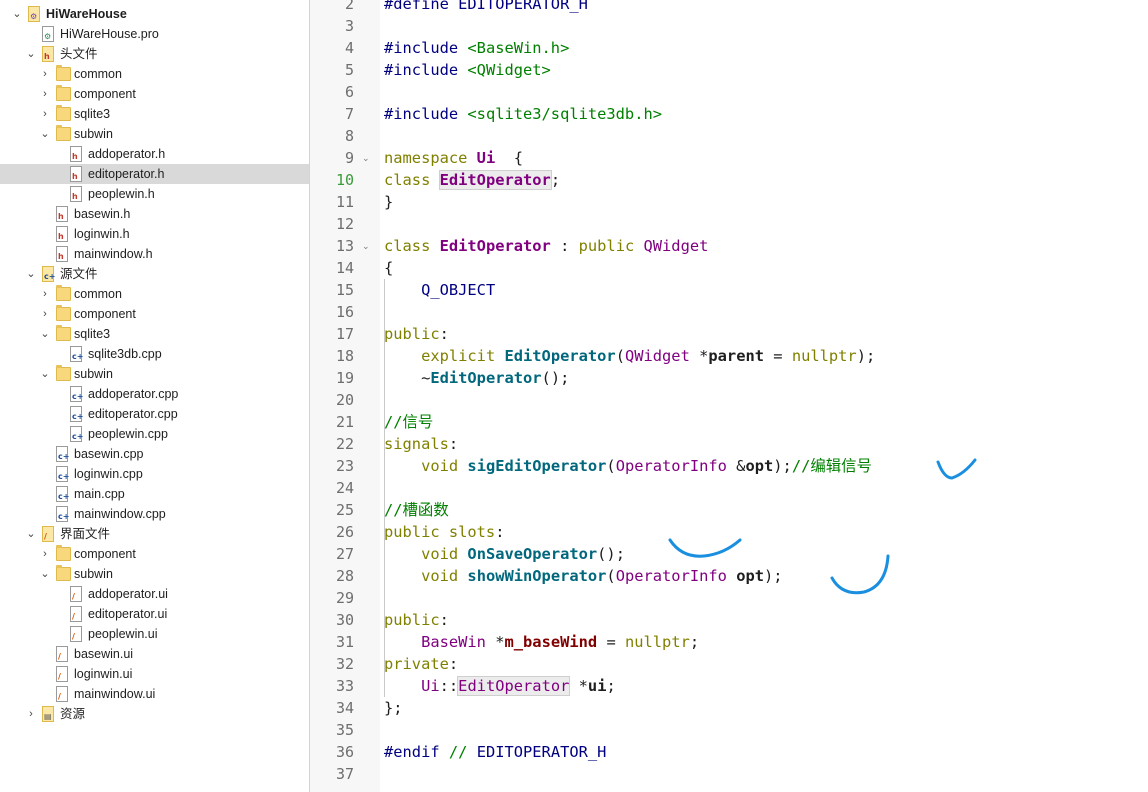  Describe the element at coordinates (98, 74) in the screenshot. I see `tree-item-label: common` at that location.